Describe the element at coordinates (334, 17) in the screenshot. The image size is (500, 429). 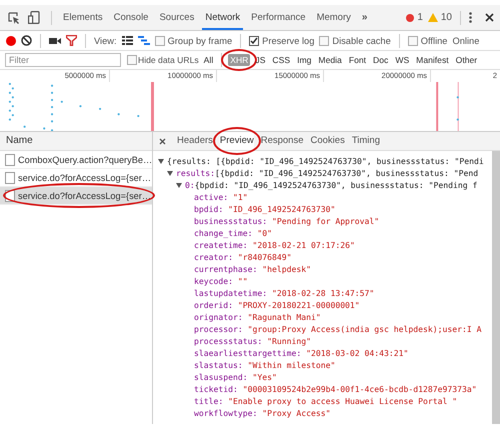
I see `devtools-tab: Memory` at that location.